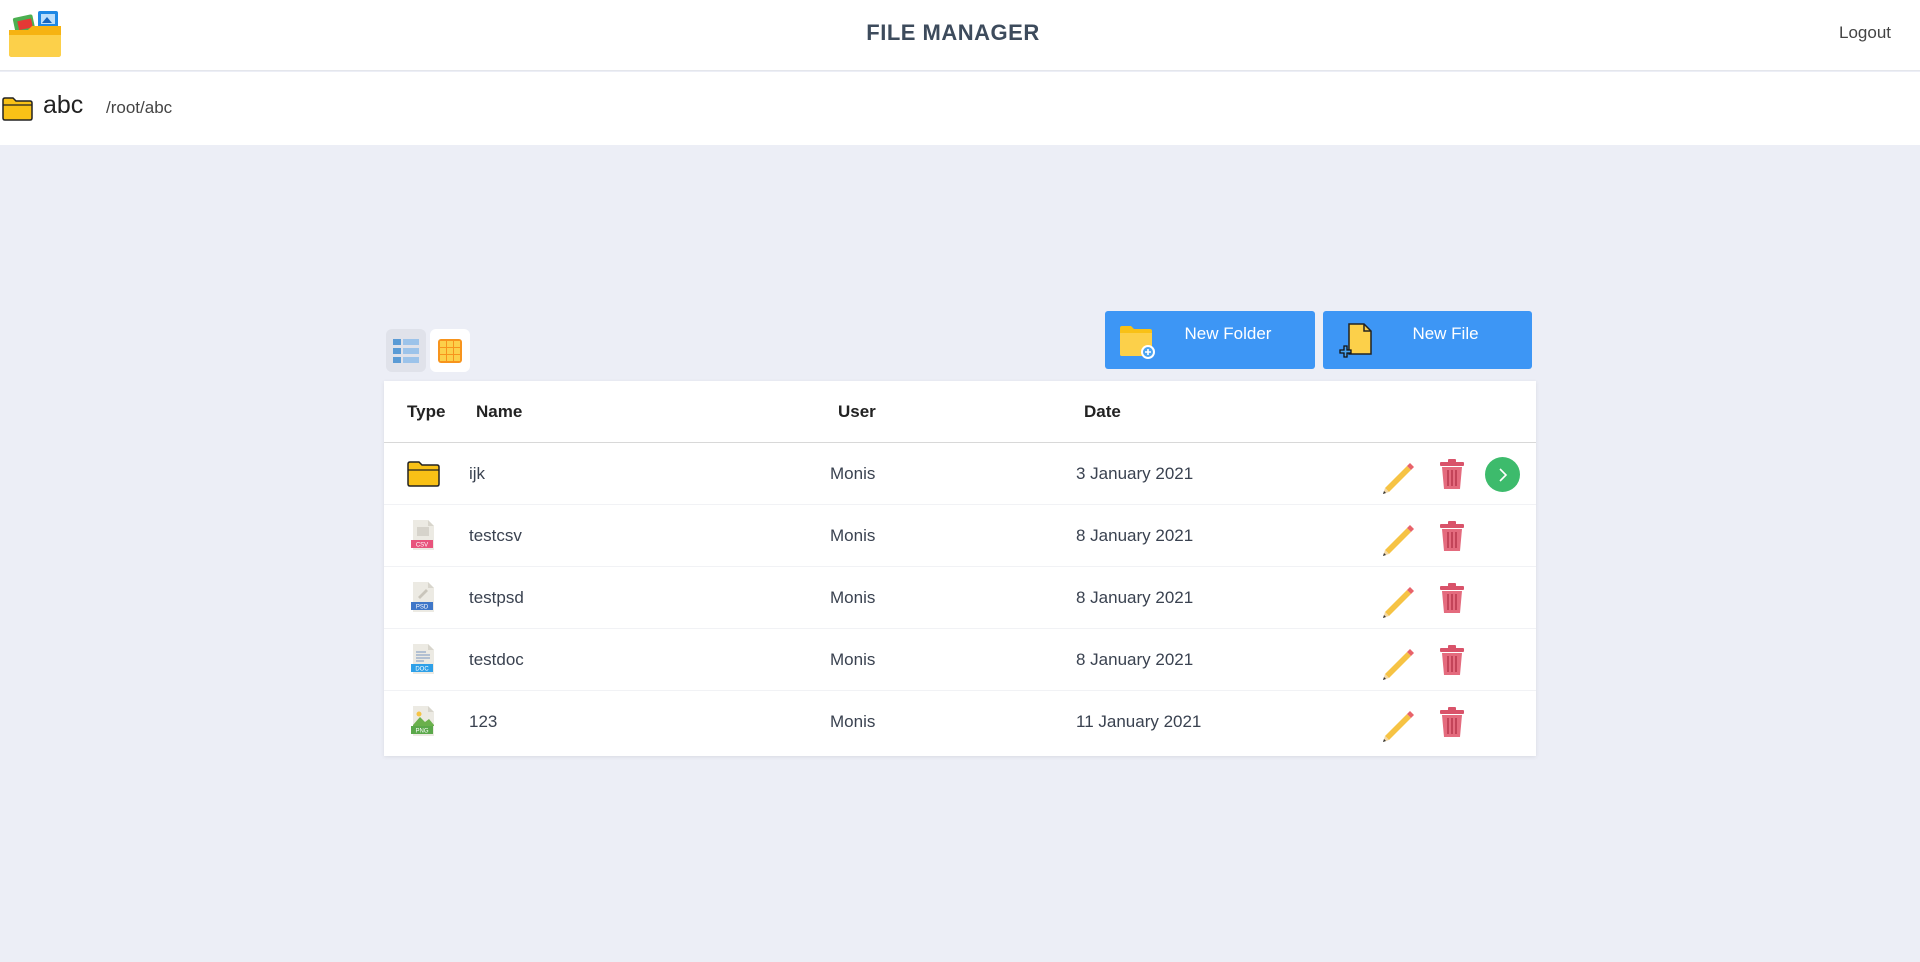  I want to click on table-row: PSD testpsd Monis 8 January 2021, so click(960, 598).